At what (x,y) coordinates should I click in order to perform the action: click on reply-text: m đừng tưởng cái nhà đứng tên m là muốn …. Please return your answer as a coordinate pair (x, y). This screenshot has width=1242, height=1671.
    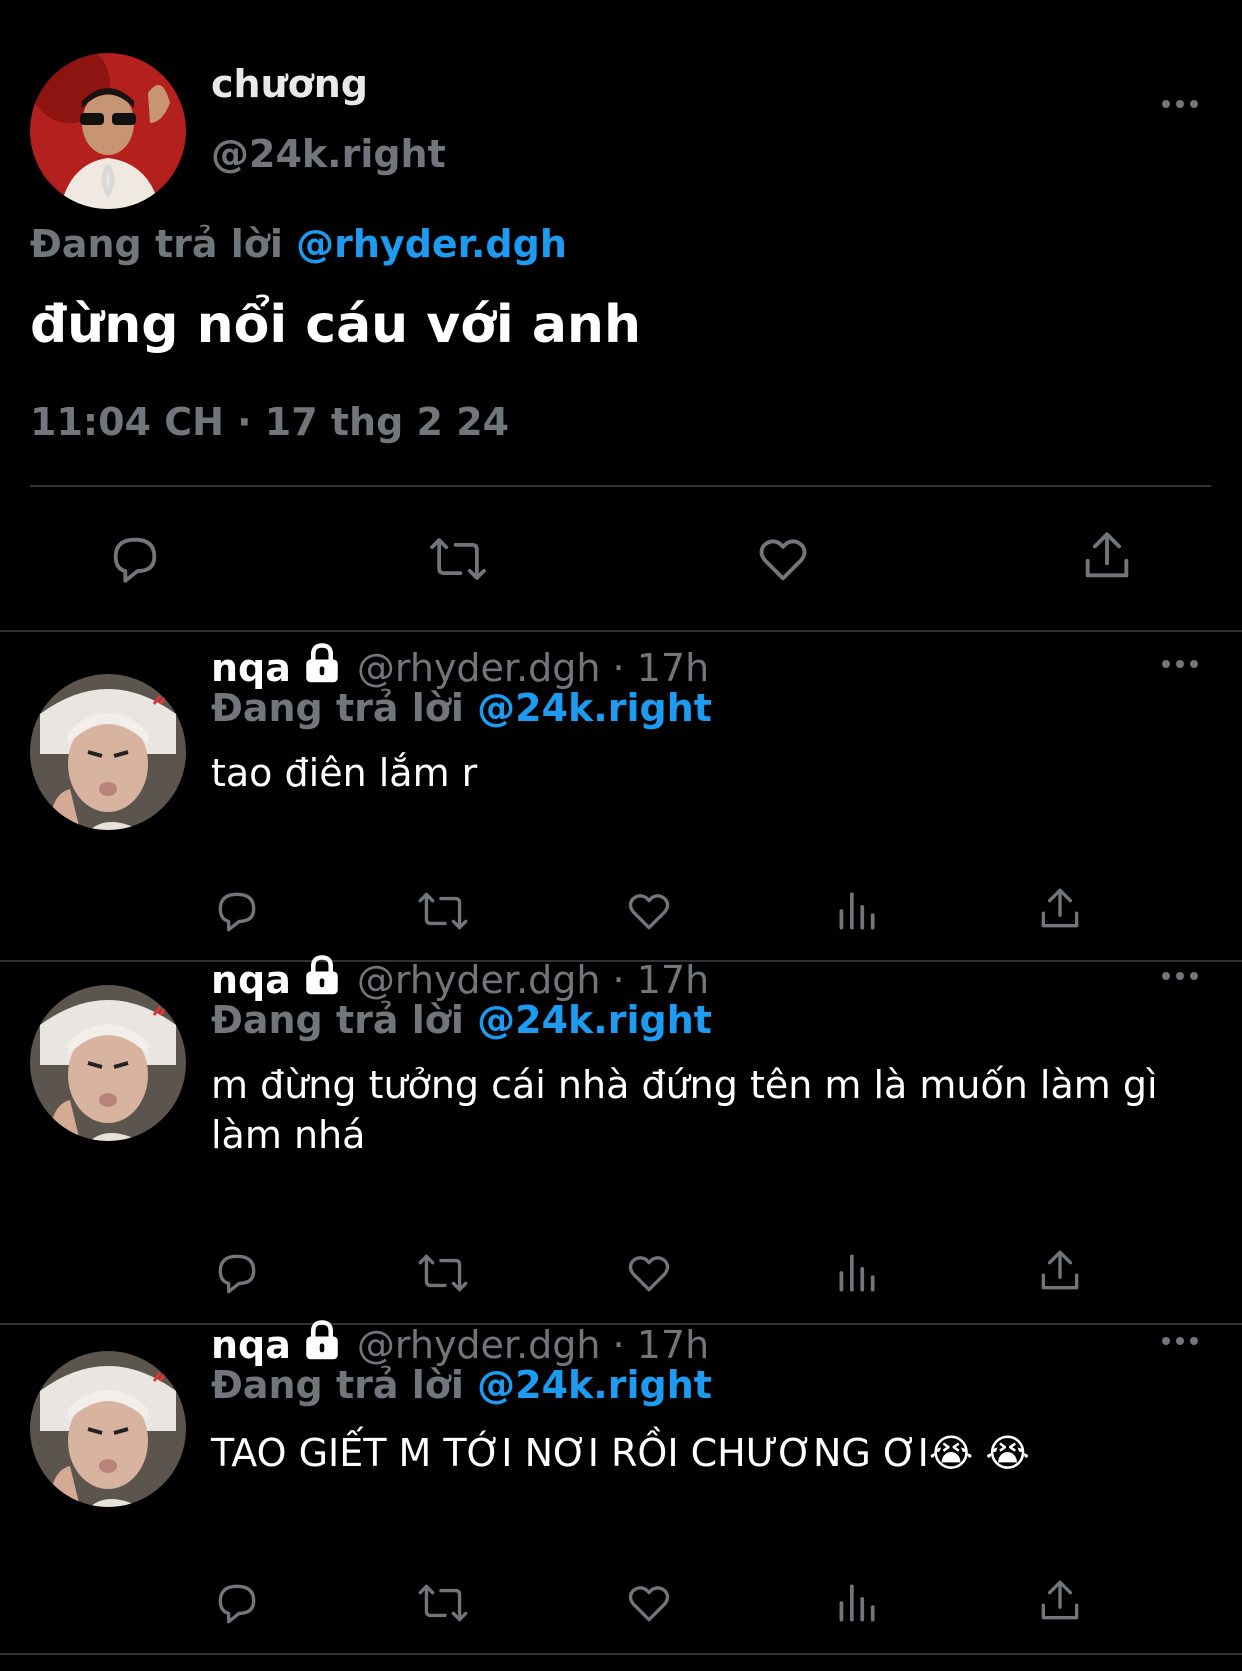
    Looking at the image, I should click on (684, 1110).